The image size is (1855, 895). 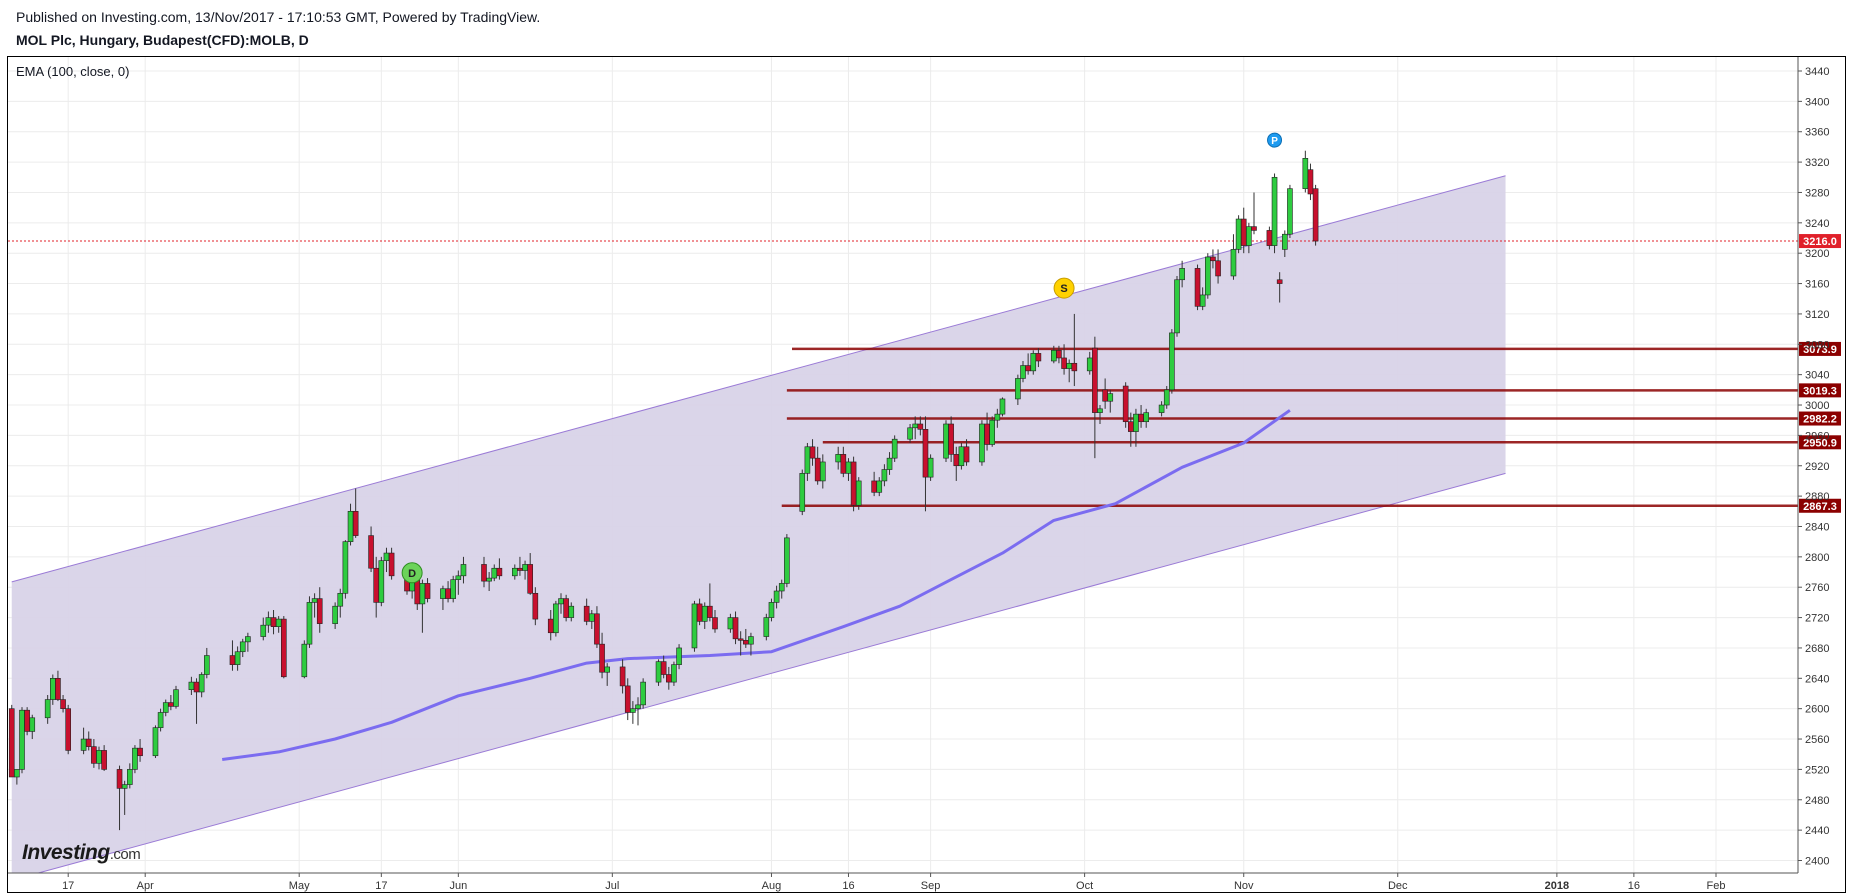 I want to click on marker-label: D, so click(x=412, y=574).